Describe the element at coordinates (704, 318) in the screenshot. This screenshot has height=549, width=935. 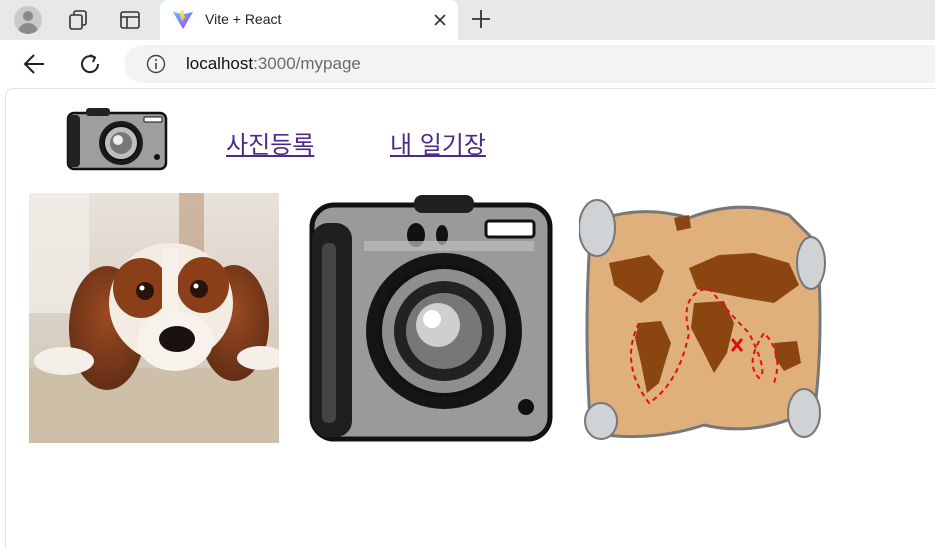
I see `treasure-map-photo` at that location.